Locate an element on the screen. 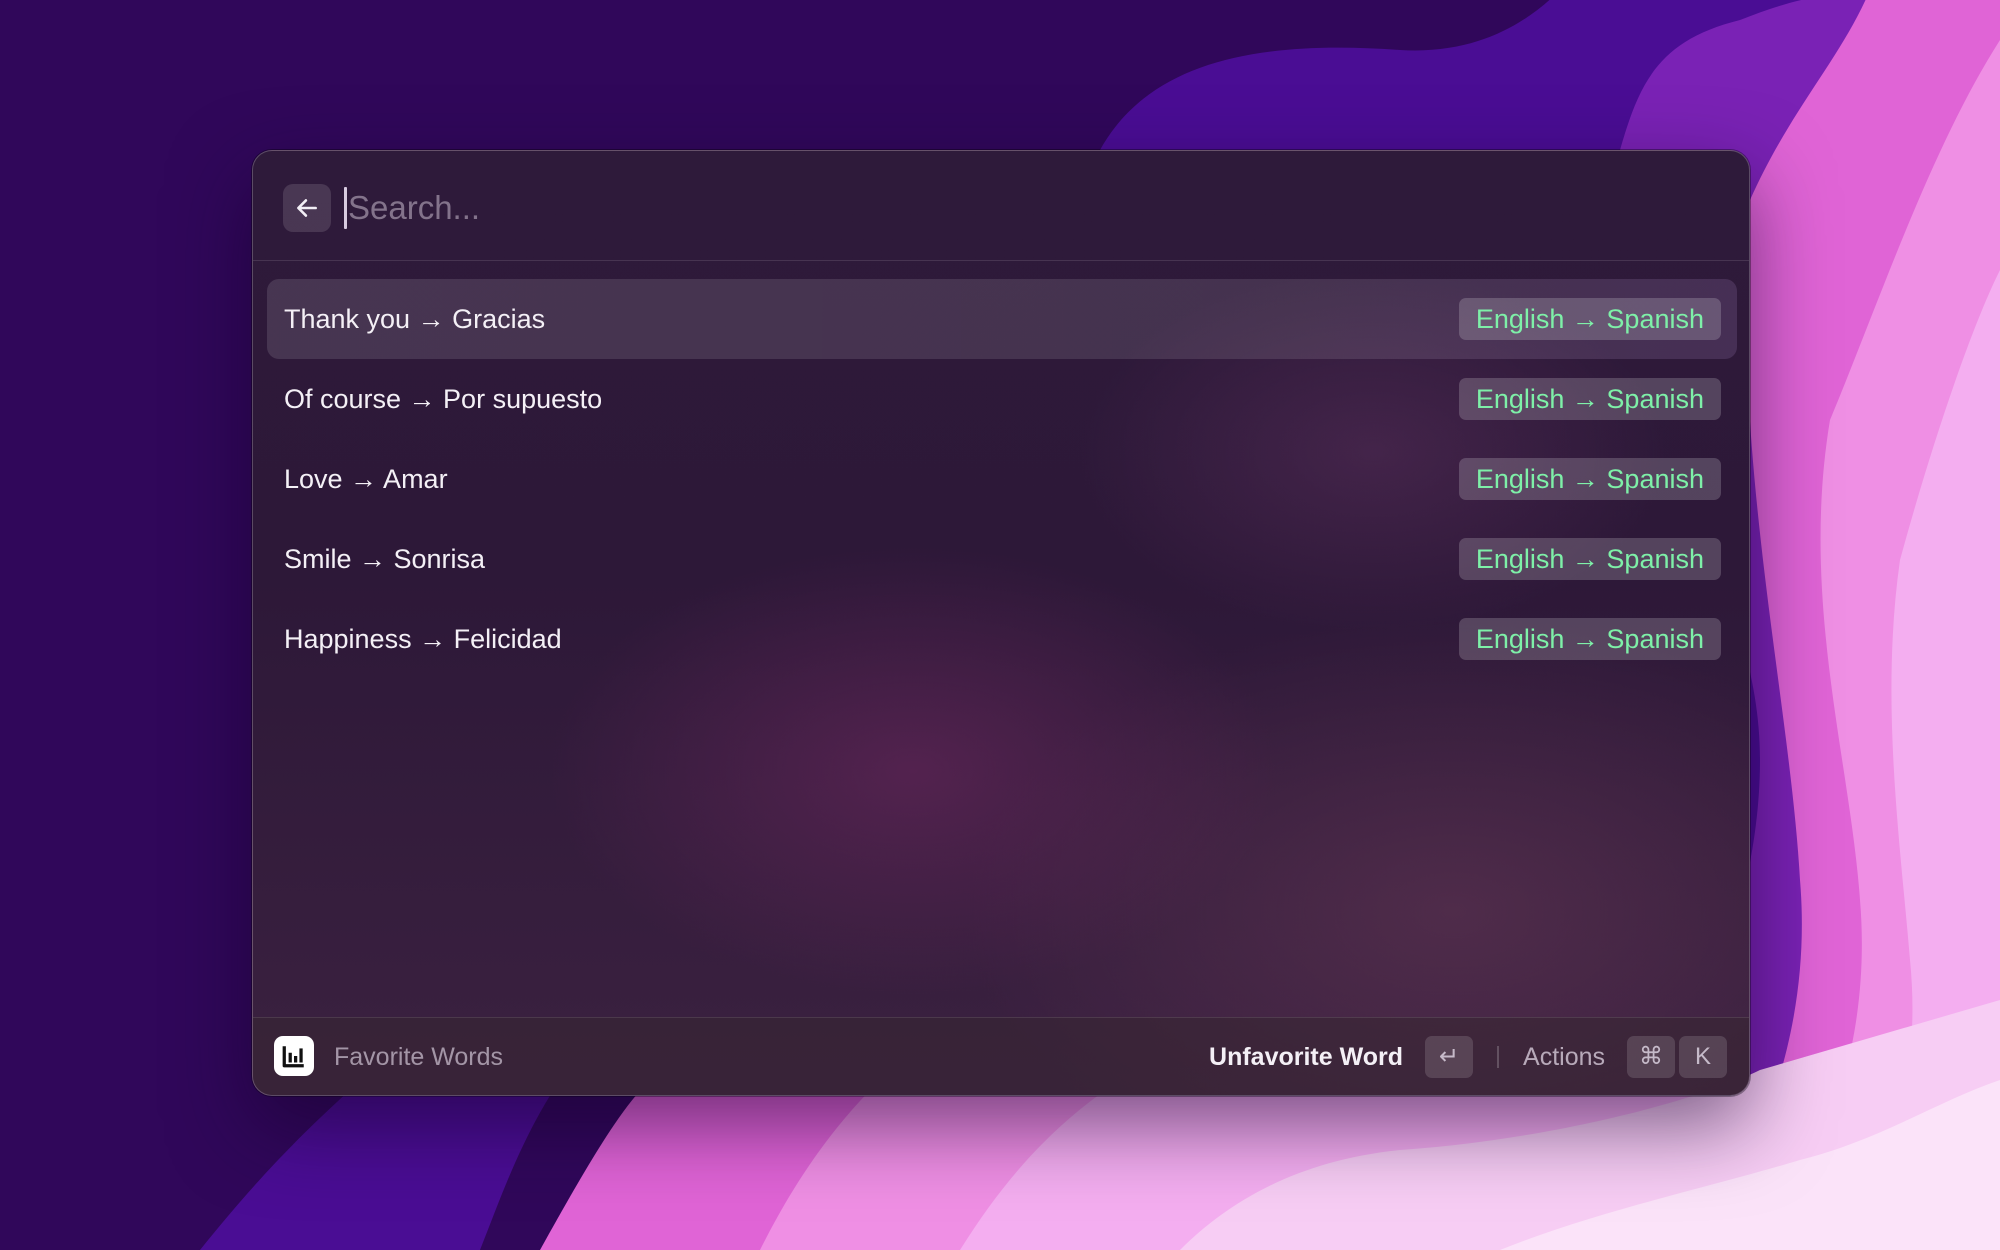 The image size is (2000, 1250). footer-actions: Unfavorite Word ↵ Actions ⌘ K is located at coordinates (1468, 1056).